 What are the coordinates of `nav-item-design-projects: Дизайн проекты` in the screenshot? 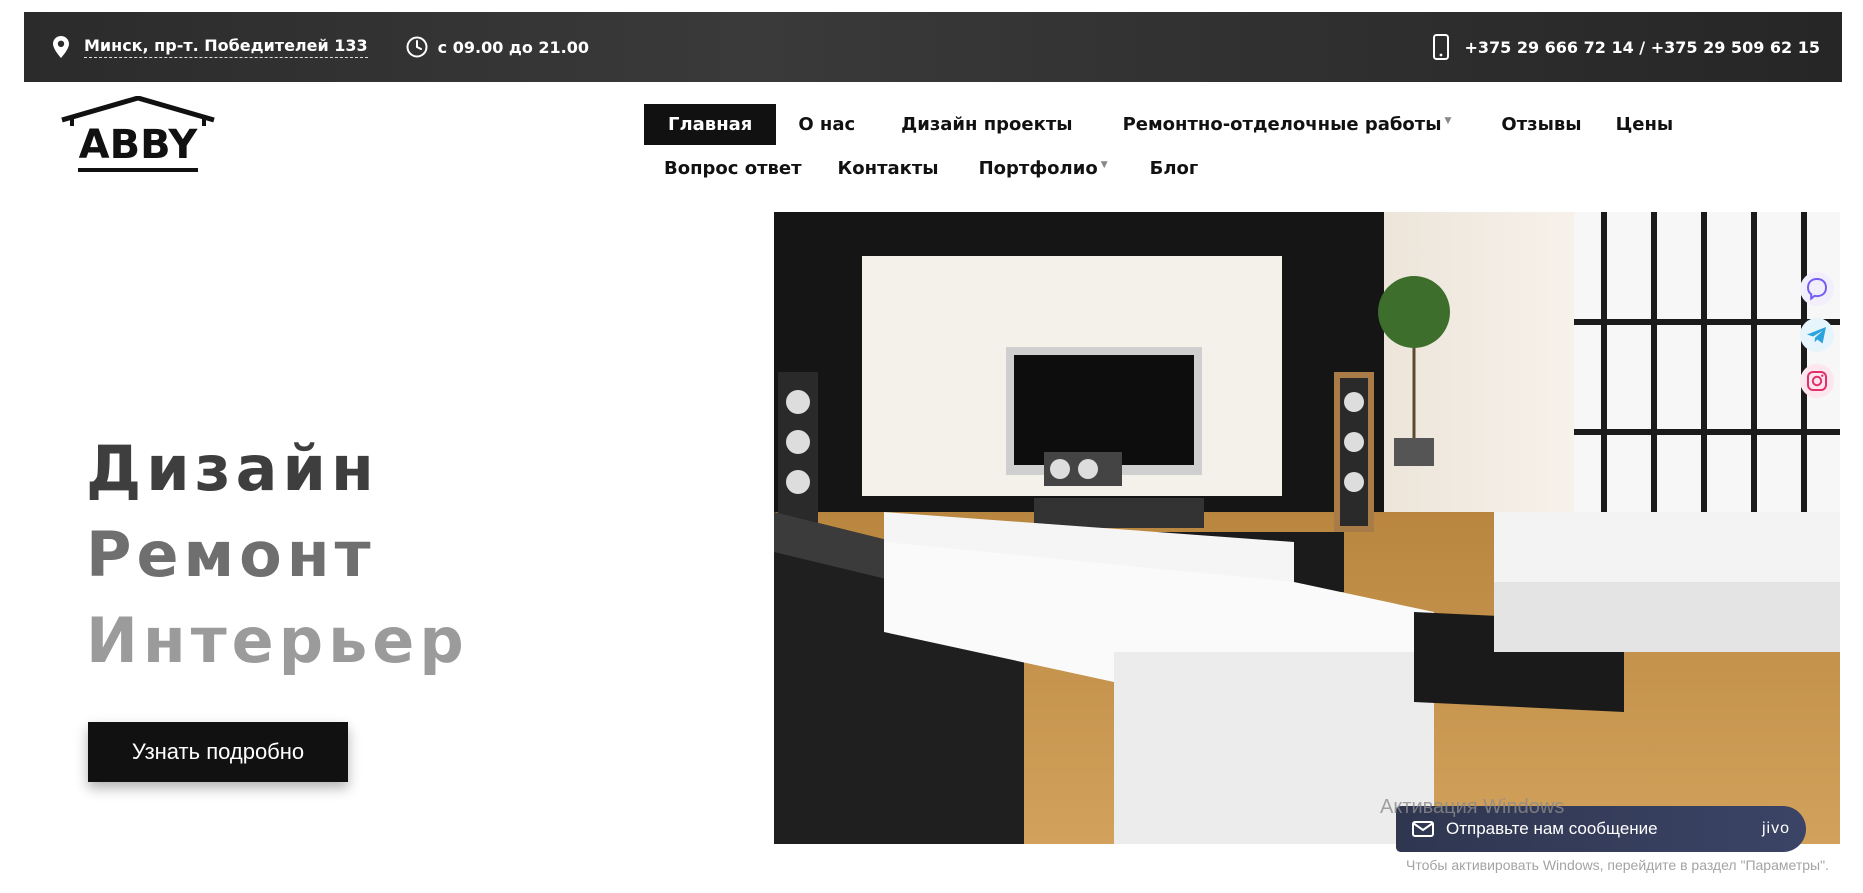 It's located at (986, 124).